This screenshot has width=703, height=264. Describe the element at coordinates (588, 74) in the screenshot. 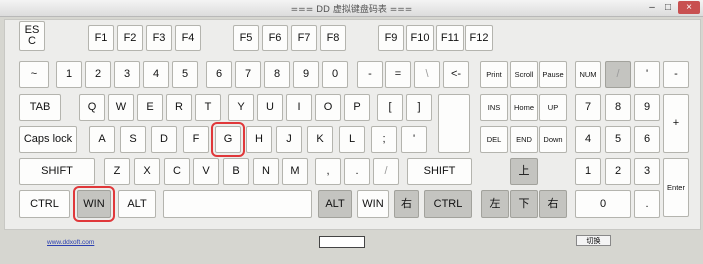

I see `key-numlock: NUM` at that location.